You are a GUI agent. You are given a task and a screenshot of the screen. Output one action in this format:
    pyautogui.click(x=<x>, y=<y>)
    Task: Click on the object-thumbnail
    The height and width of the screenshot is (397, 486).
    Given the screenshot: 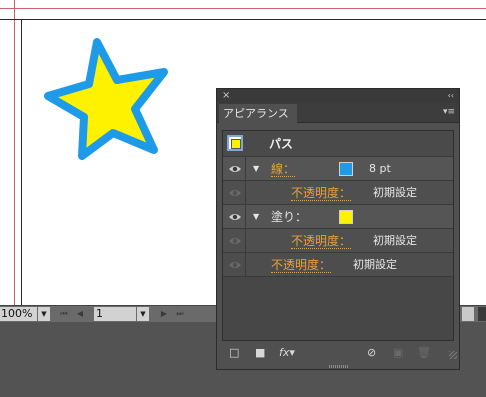 What is the action you would take?
    pyautogui.click(x=235, y=143)
    